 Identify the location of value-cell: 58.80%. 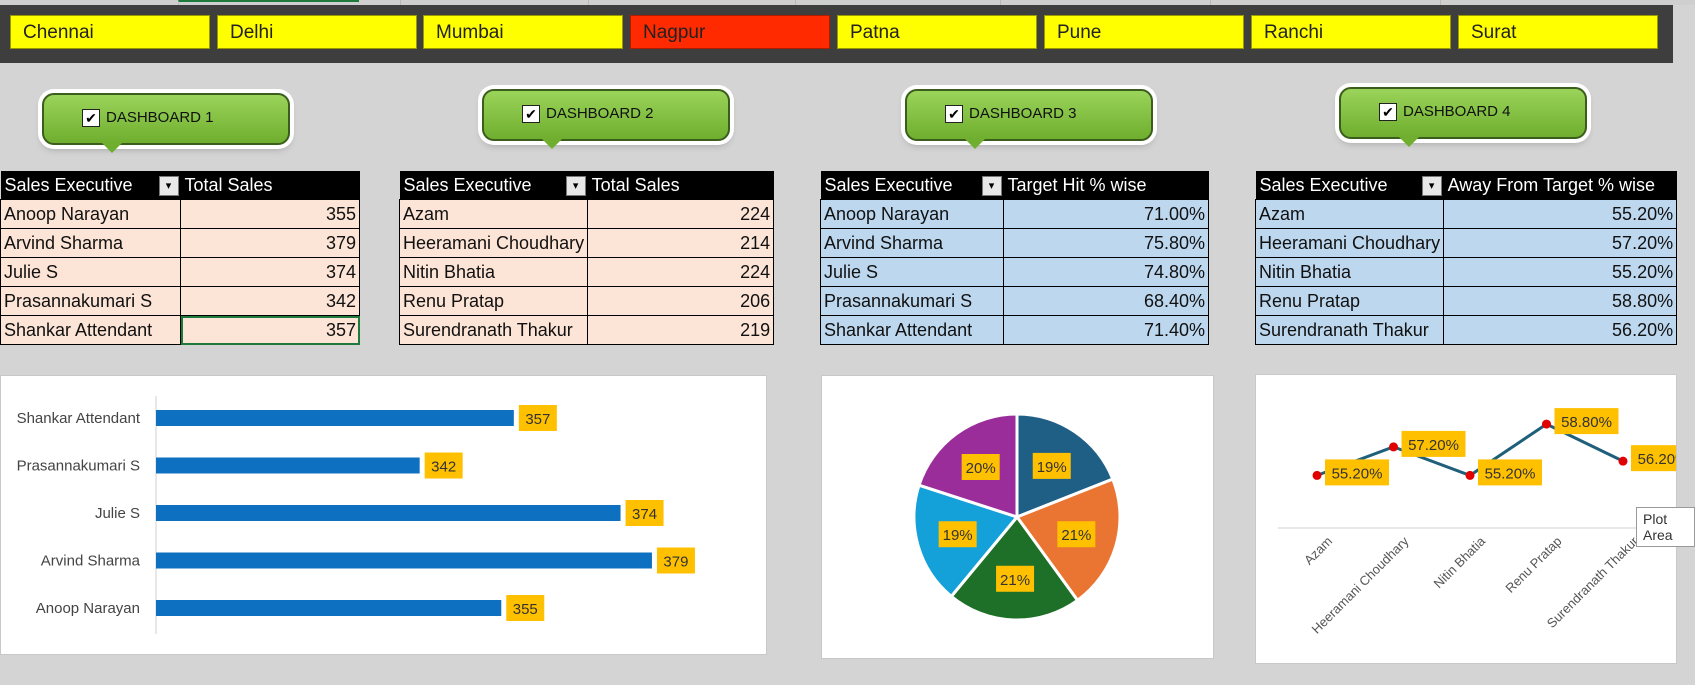
(1560, 301).